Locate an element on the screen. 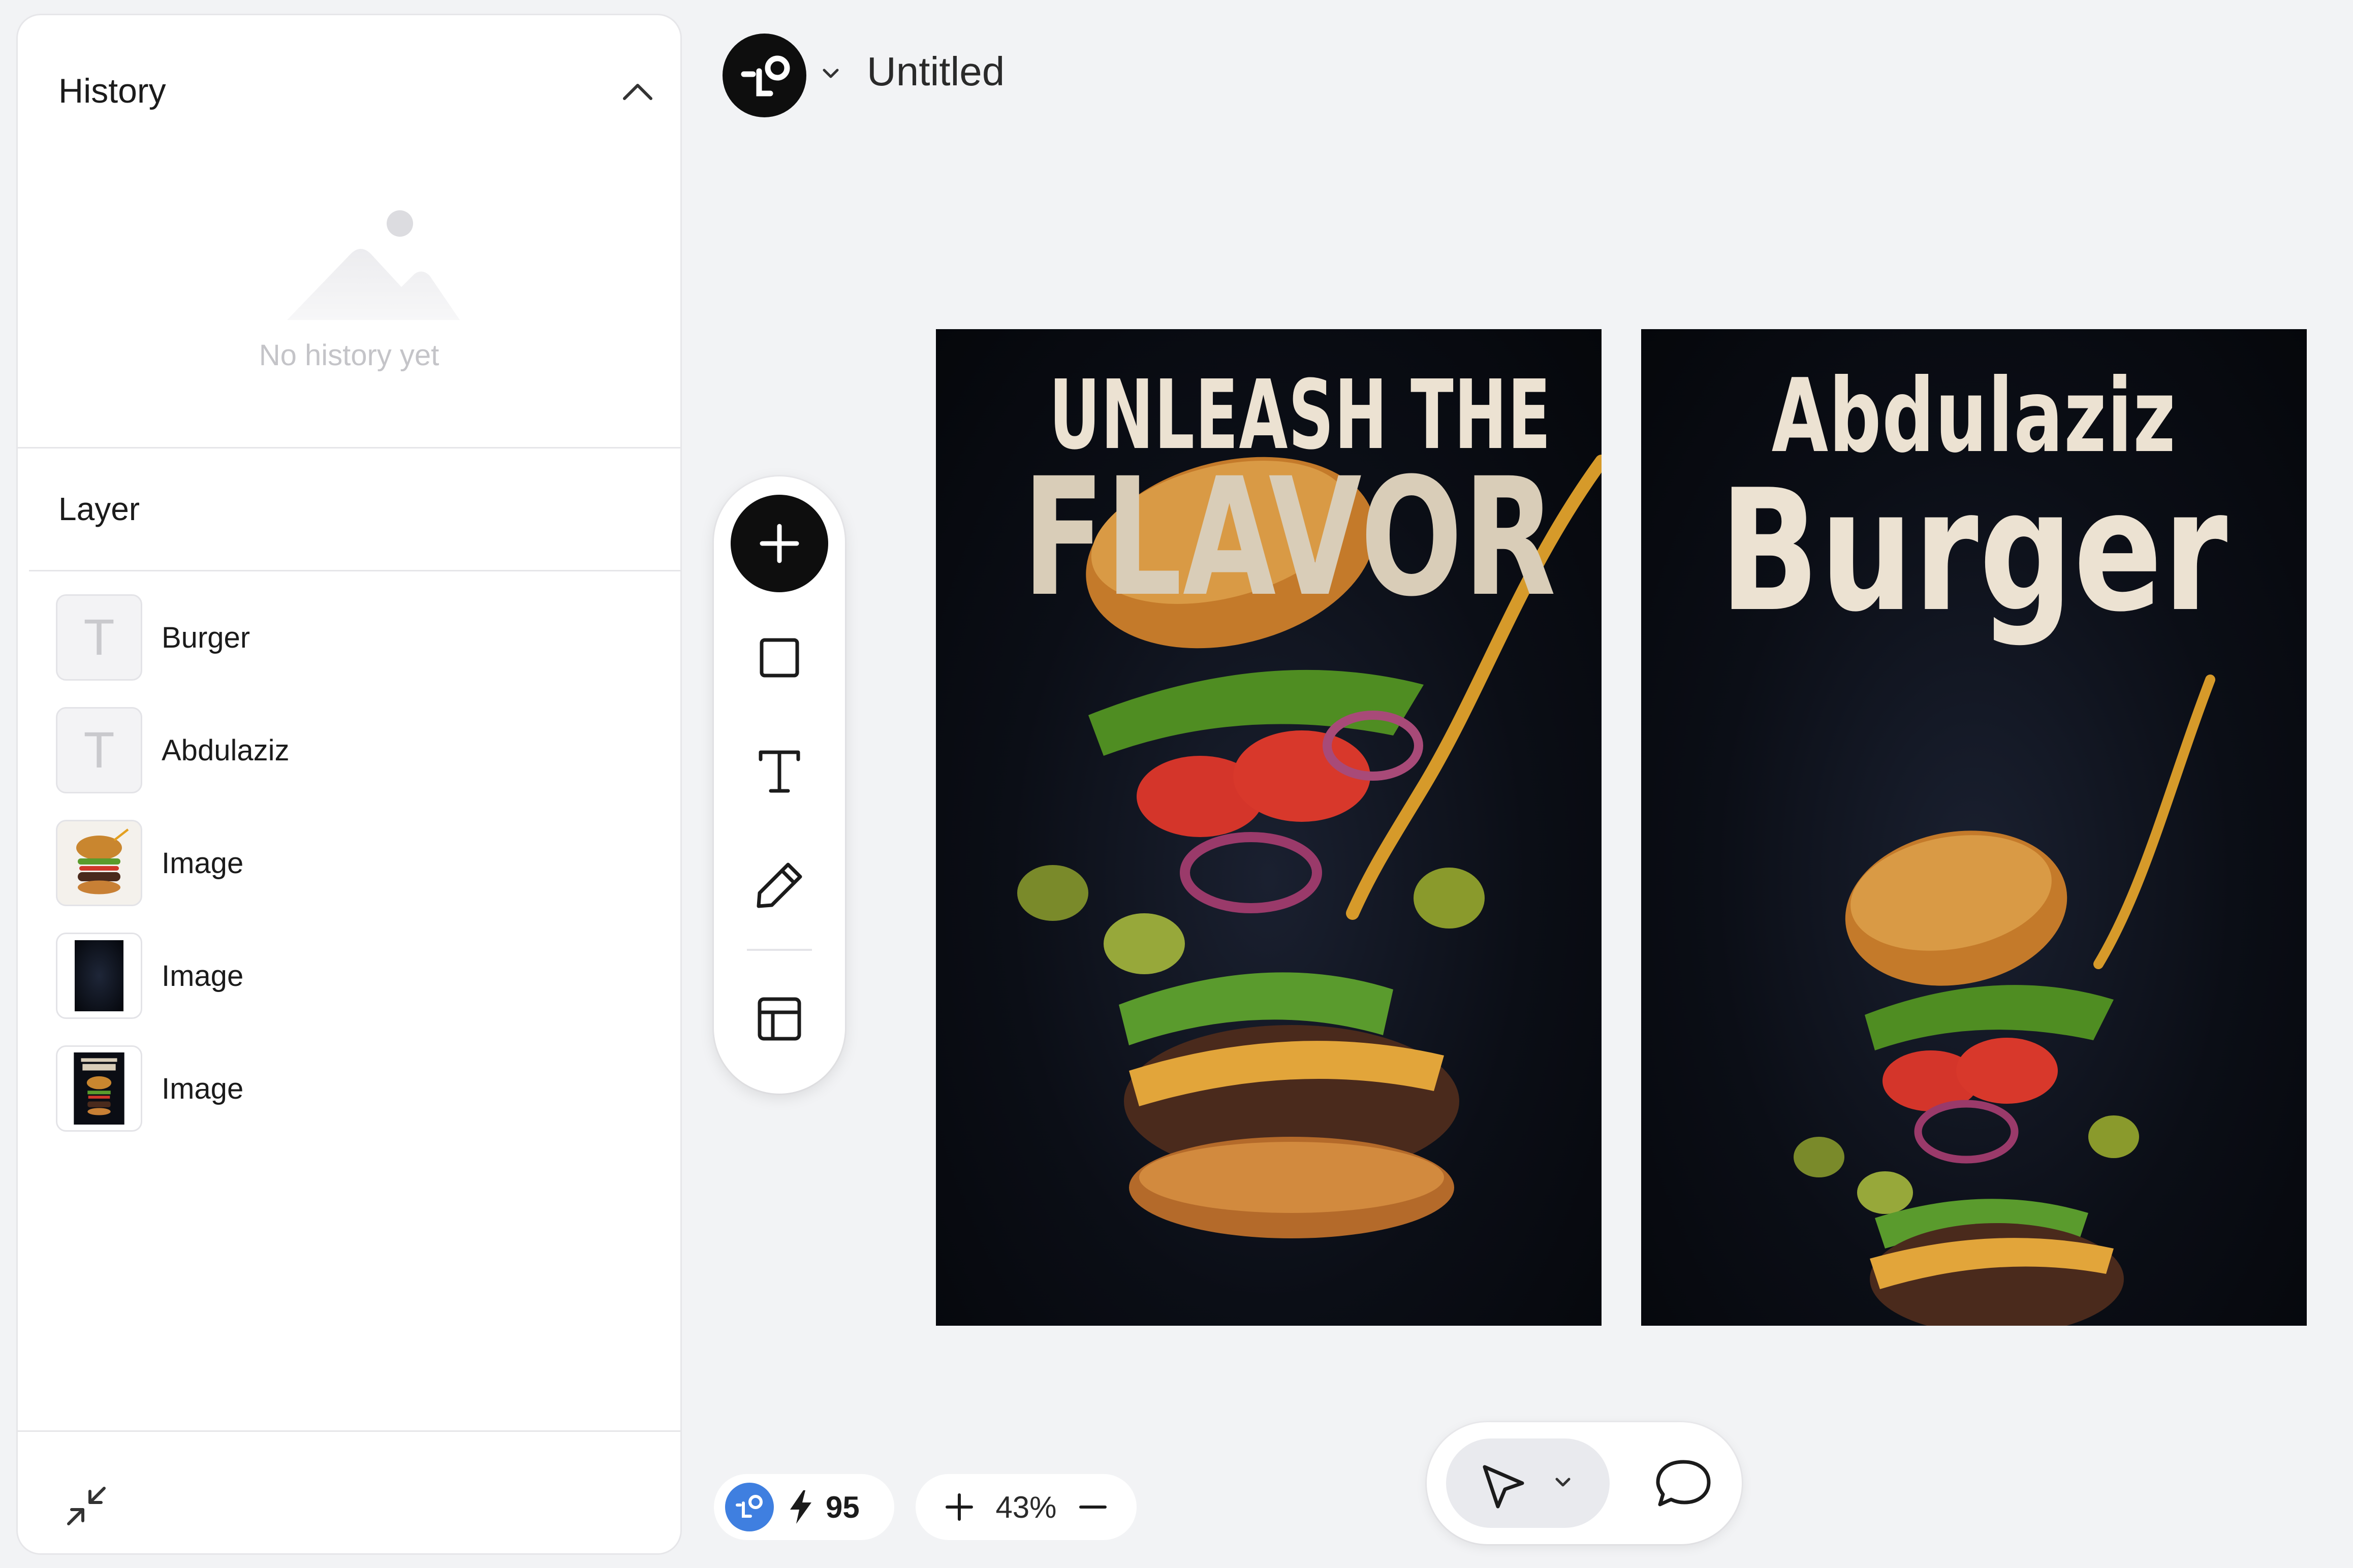 The height and width of the screenshot is (1568, 2353). pointer-icon is located at coordinates (1527, 1487).